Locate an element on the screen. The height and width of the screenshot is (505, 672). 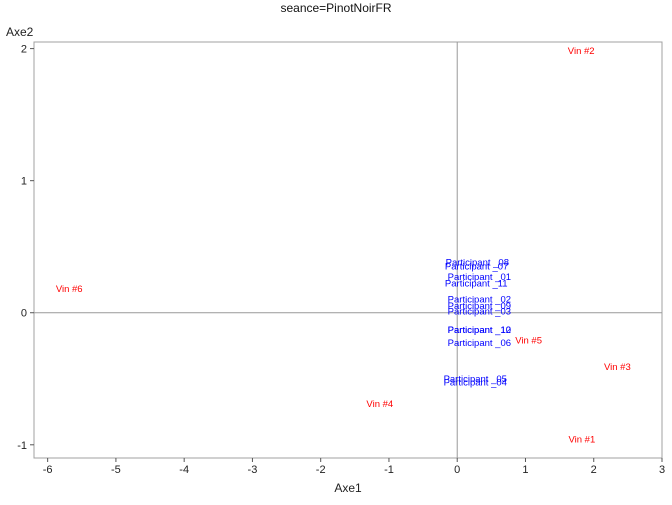
x-tick-label: 2 is located at coordinates (594, 470).